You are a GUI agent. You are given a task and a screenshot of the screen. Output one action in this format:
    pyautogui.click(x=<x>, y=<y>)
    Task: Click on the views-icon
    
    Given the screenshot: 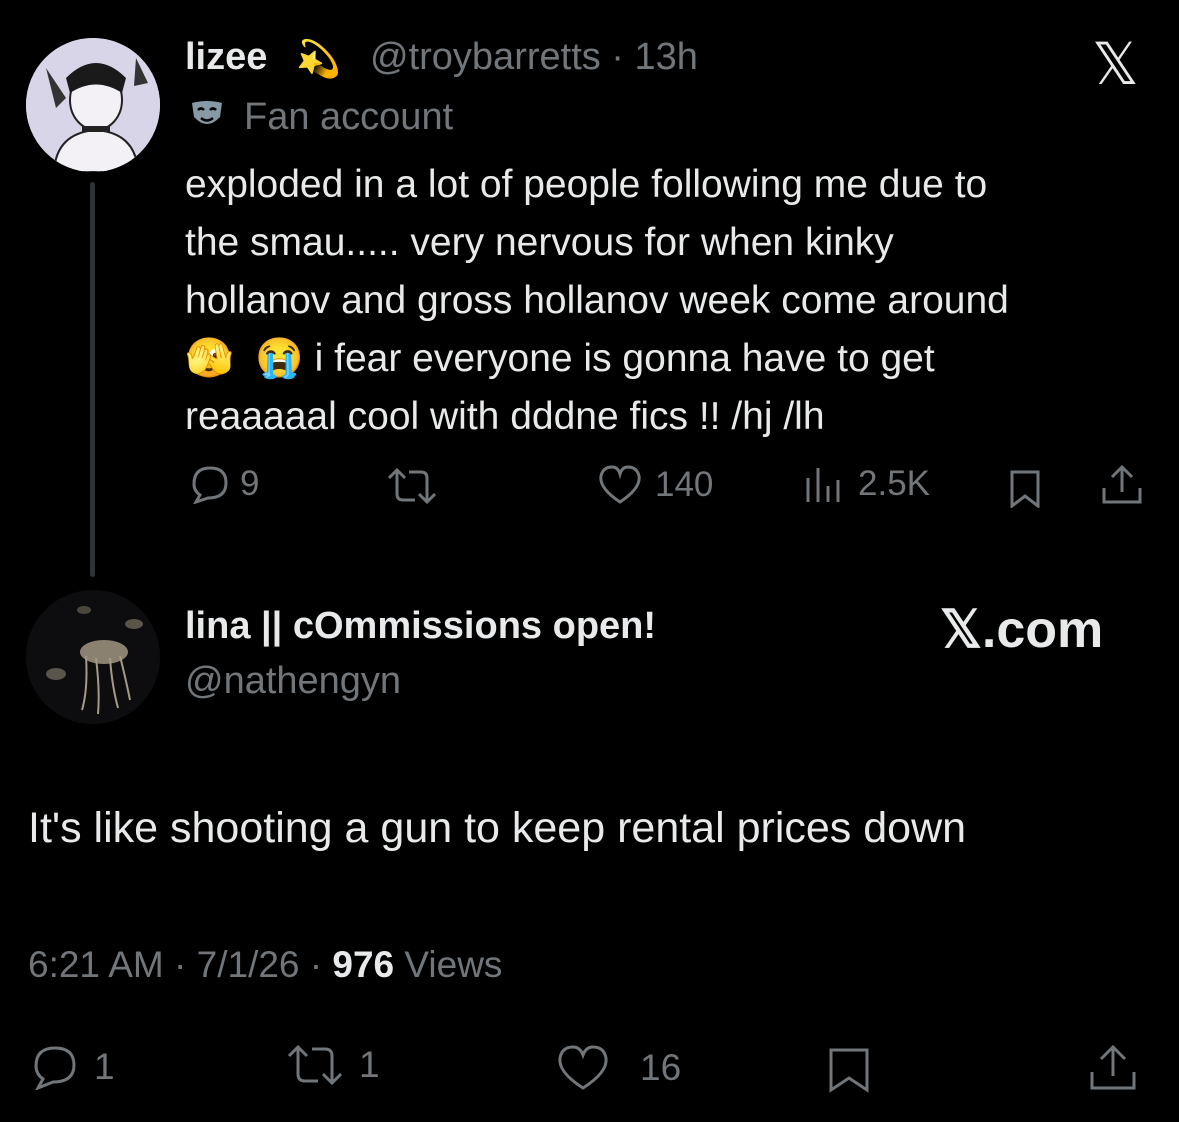 What is the action you would take?
    pyautogui.click(x=823, y=485)
    